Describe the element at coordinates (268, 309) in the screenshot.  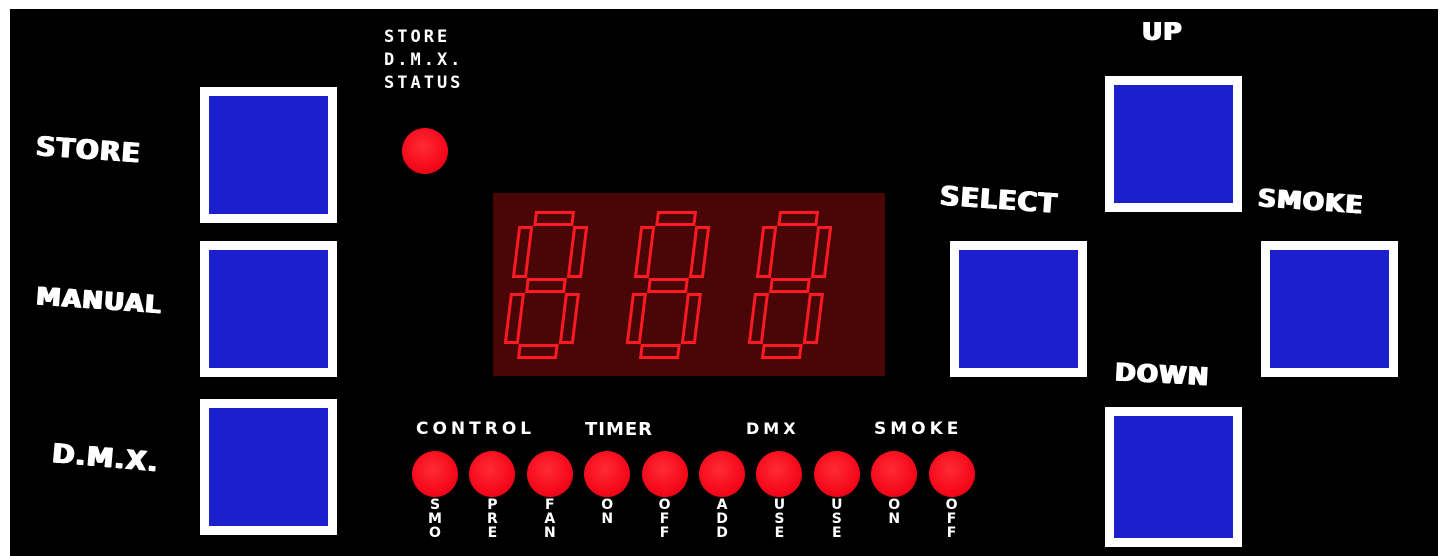
I see `manual-button` at that location.